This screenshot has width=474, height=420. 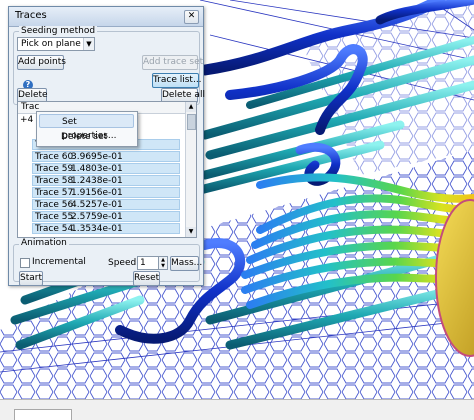 What do you see at coordinates (97, 181) in the screenshot?
I see `trace-value: 1.2438e-01` at bounding box center [97, 181].